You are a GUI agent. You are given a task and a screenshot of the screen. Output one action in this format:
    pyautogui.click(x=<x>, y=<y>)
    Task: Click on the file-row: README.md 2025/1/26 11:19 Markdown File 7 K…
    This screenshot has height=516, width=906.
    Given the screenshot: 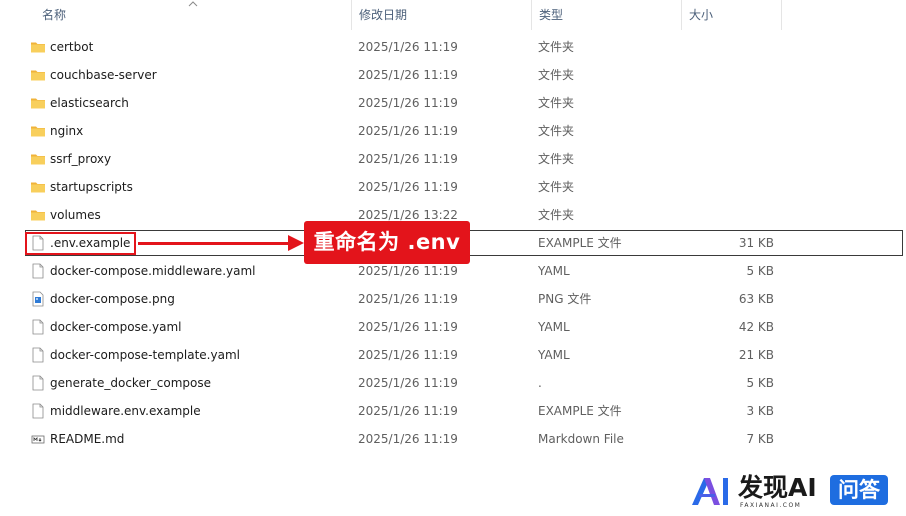 What is the action you would take?
    pyautogui.click(x=464, y=439)
    